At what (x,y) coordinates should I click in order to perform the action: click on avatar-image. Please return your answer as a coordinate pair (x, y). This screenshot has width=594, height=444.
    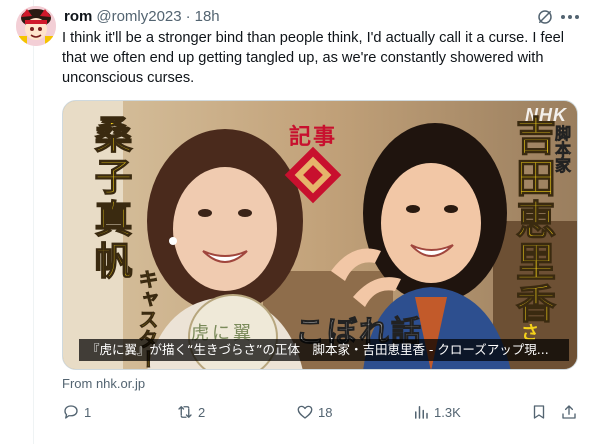
    Looking at the image, I should click on (36, 26).